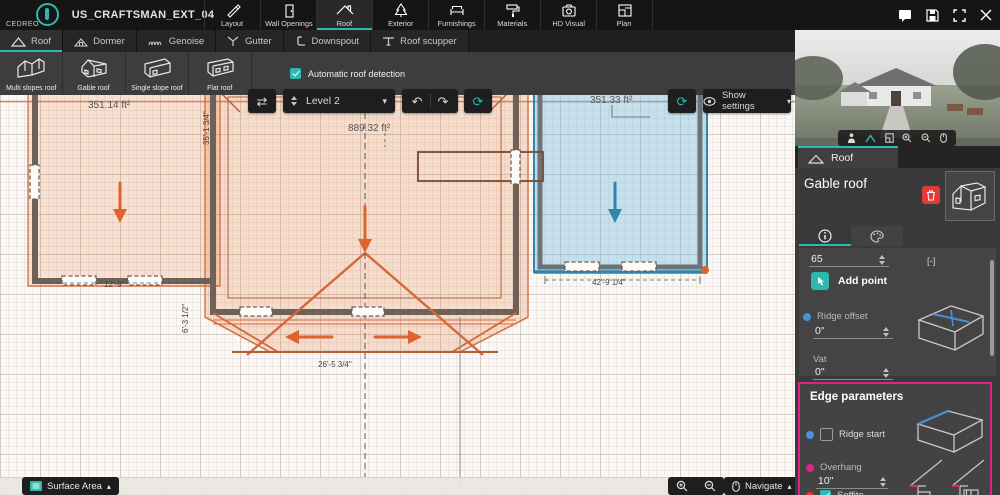  I want to click on undo-icon: ↶, so click(417, 101).